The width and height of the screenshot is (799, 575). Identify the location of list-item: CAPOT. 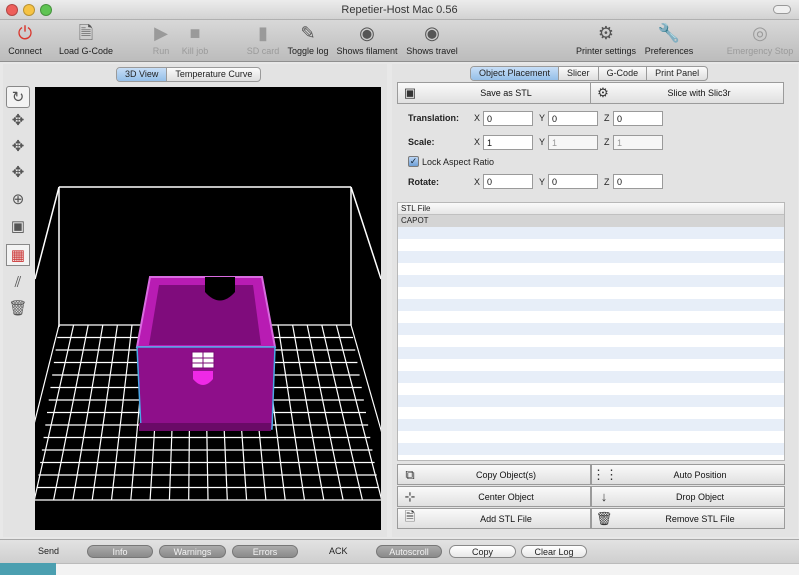
(591, 221).